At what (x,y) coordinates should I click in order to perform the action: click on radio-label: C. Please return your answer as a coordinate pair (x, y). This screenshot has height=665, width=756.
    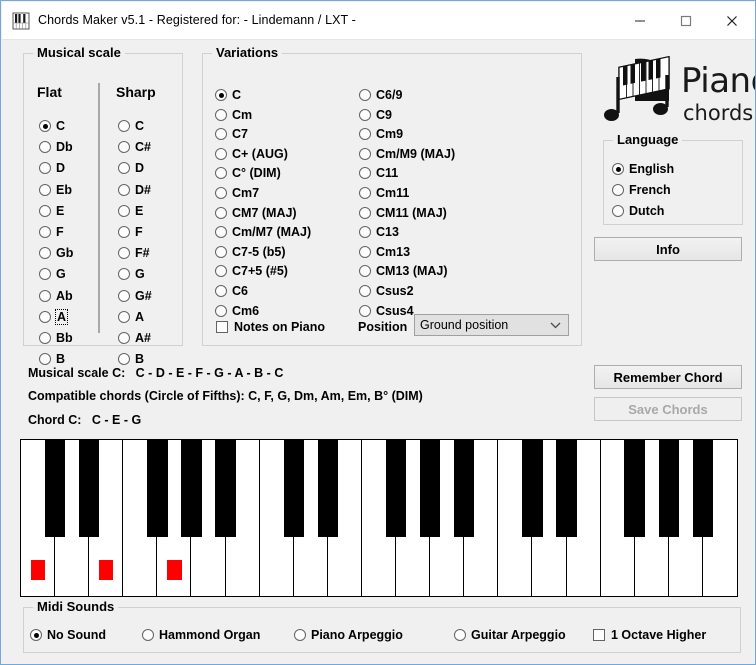
    Looking at the image, I should click on (237, 95).